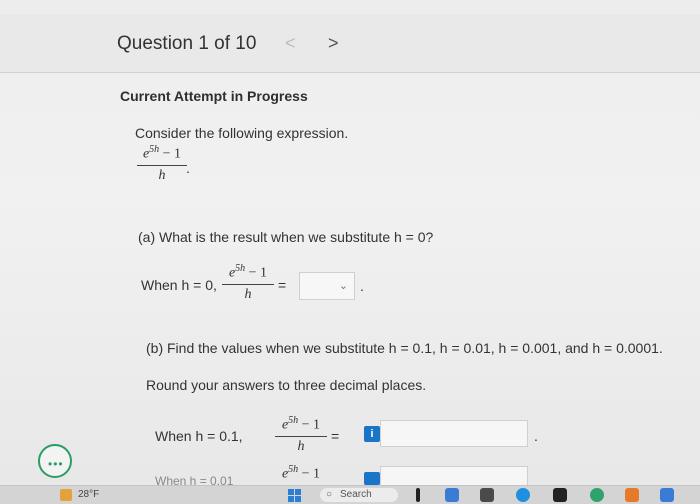 This screenshot has width=700, height=504. I want to click on part-b-row1-label: When h = 0.1,, so click(199, 436).